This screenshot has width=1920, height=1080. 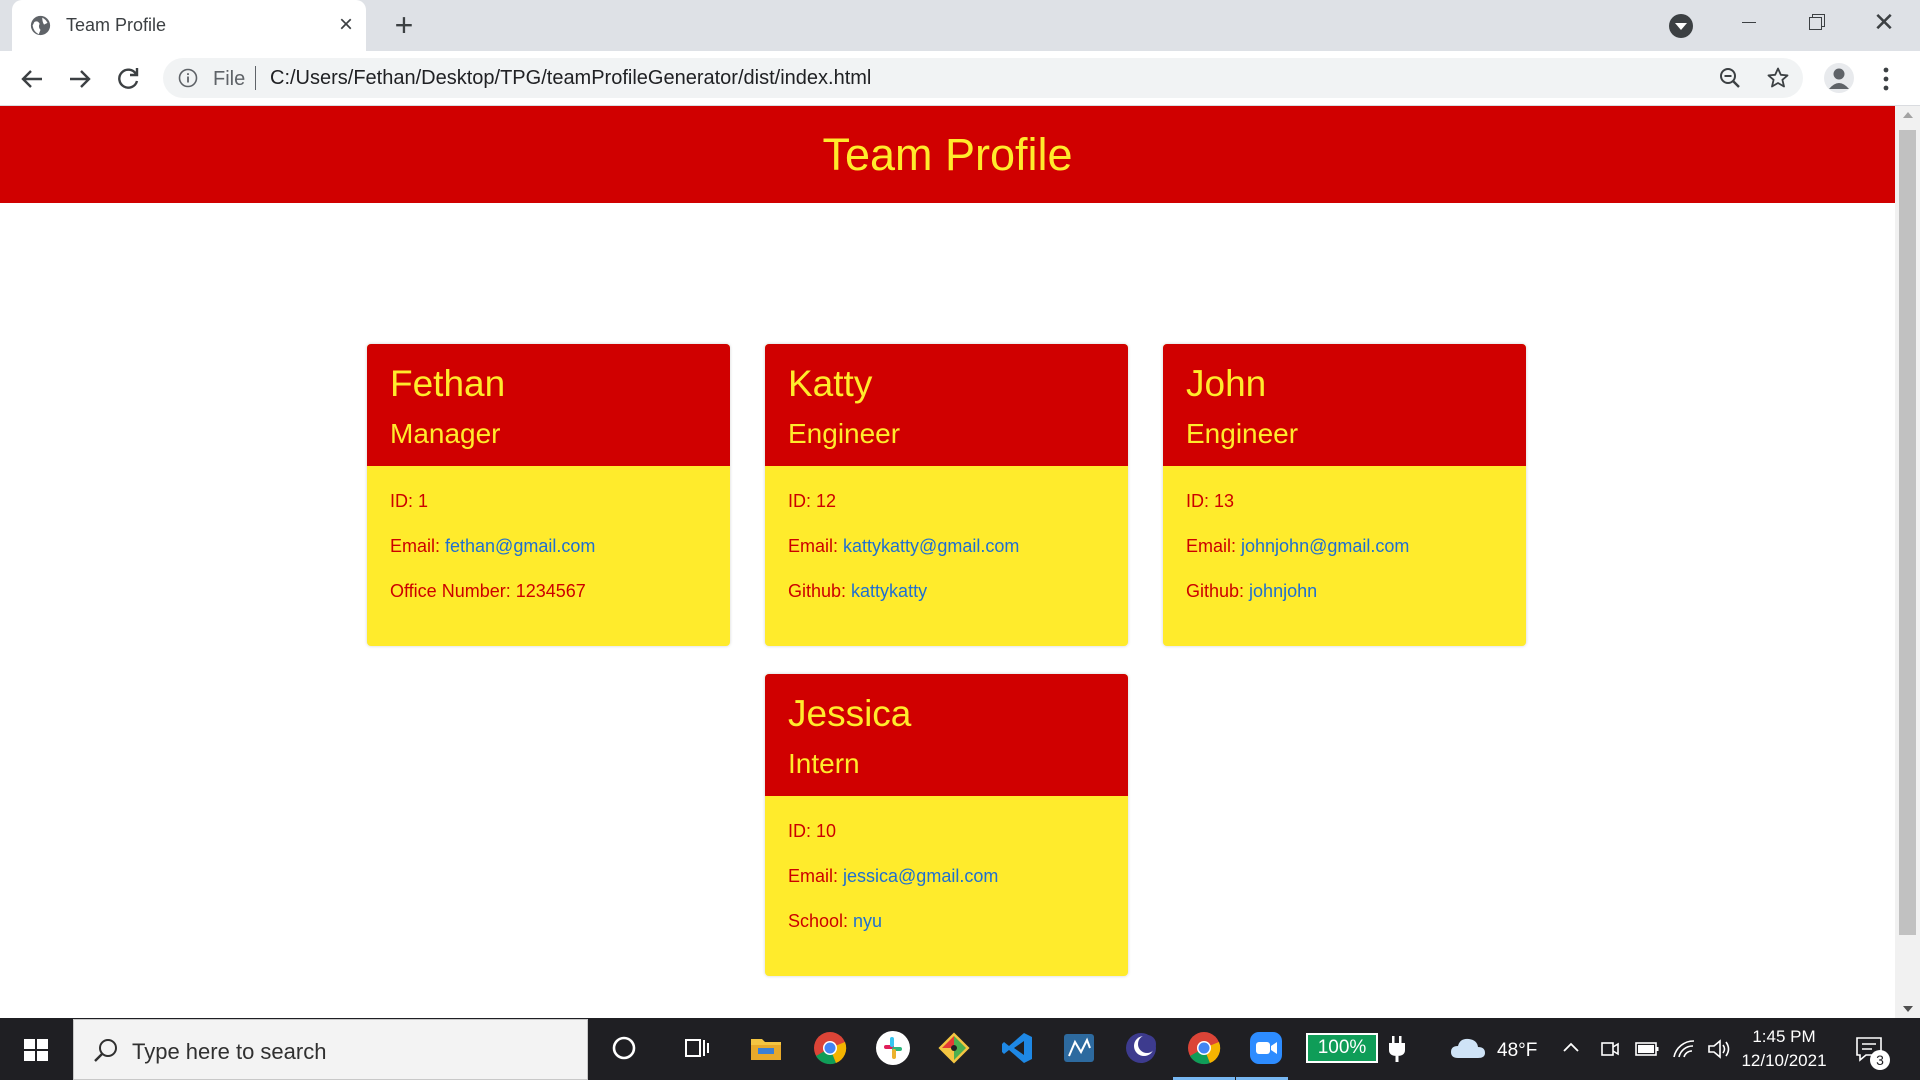 I want to click on office-number-value: 1234567, so click(x=550, y=591).